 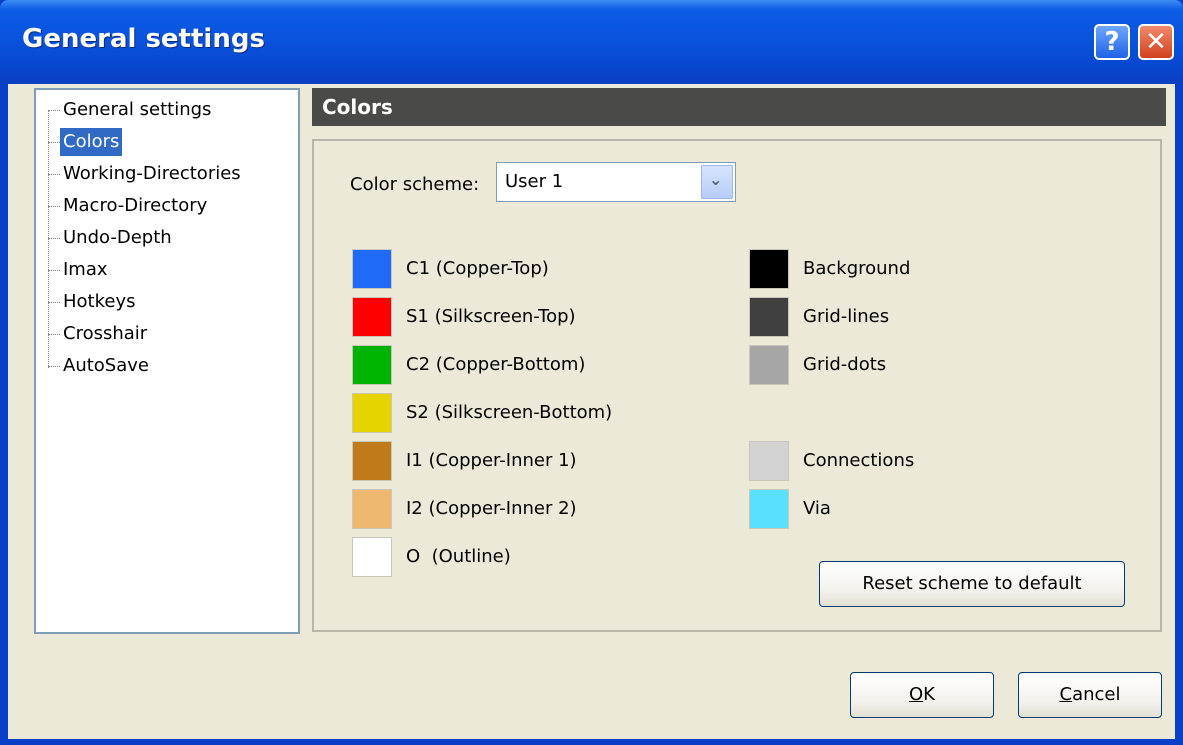 I want to click on swatch-s1-silkscreen-top, so click(x=372, y=317).